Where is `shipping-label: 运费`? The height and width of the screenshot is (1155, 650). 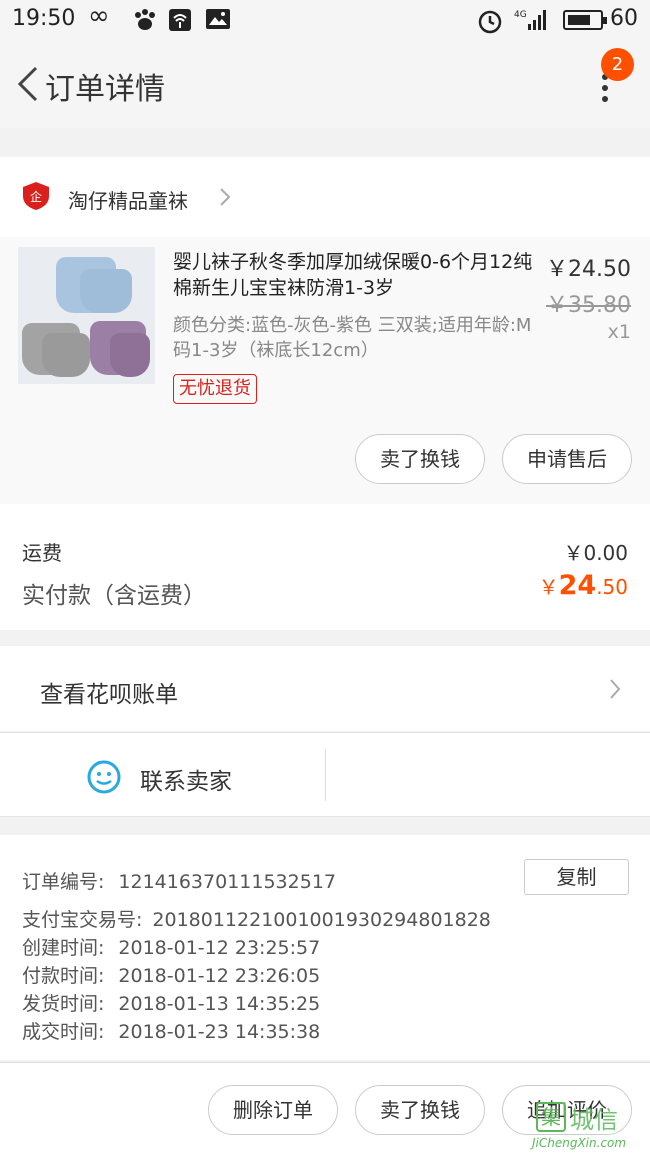 shipping-label: 运费 is located at coordinates (42, 553).